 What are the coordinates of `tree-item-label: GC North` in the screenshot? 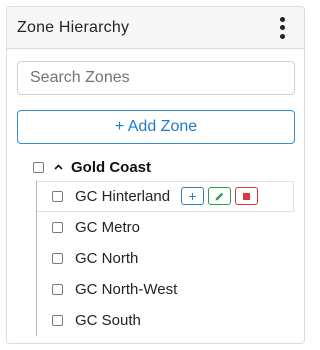 It's located at (107, 258).